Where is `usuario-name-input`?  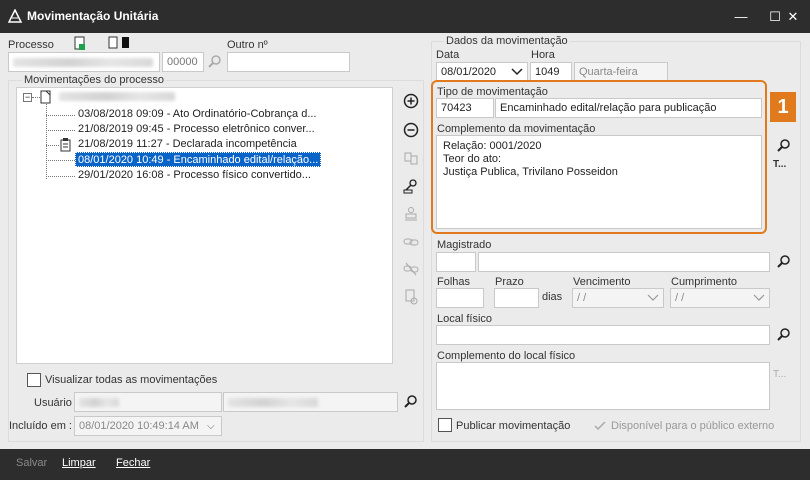
usuario-name-input is located at coordinates (310, 402).